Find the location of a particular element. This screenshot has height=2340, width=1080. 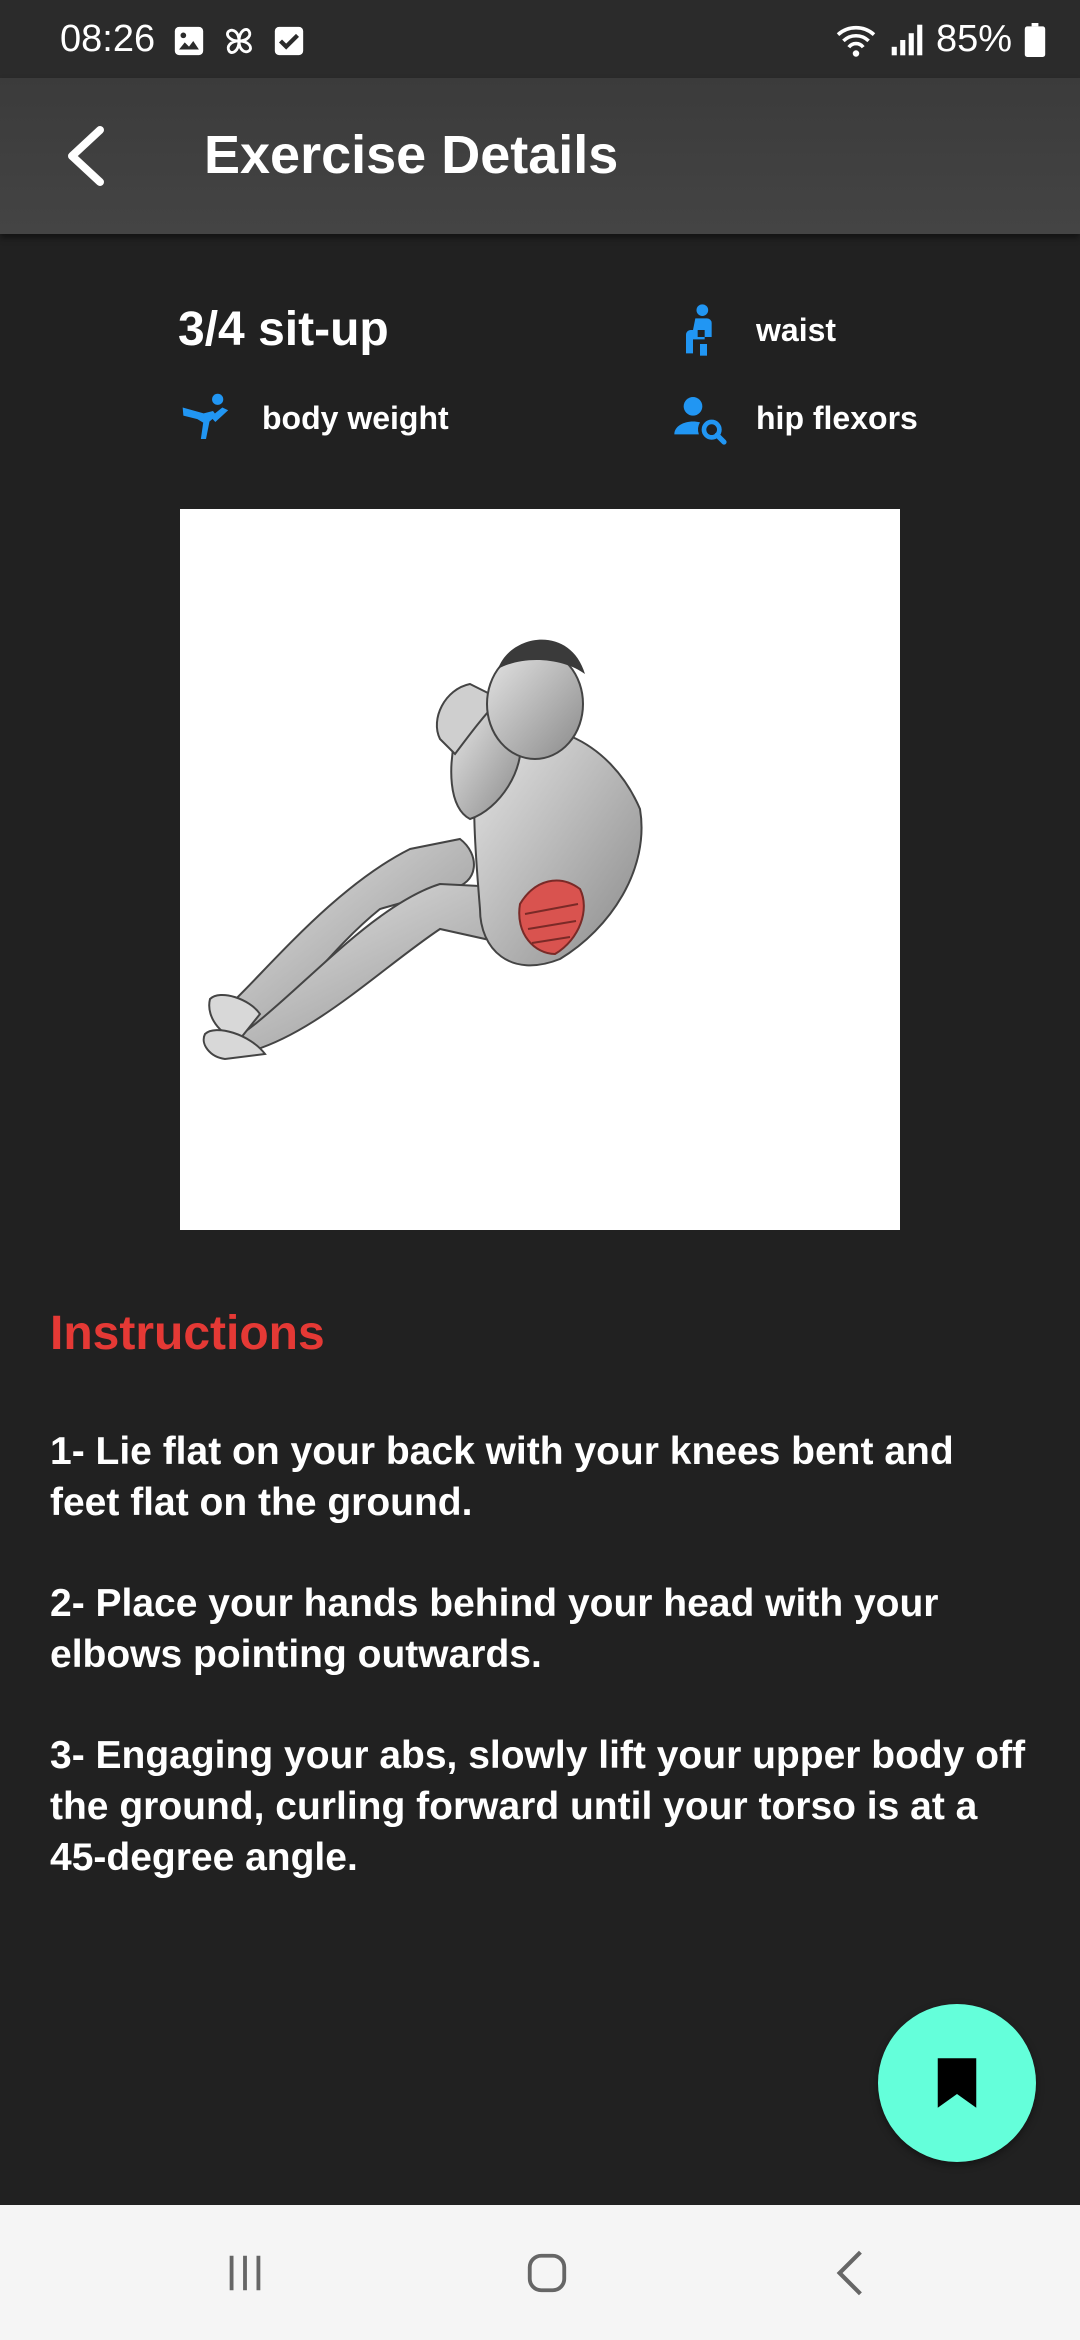

wifi-icon is located at coordinates (856, 41).